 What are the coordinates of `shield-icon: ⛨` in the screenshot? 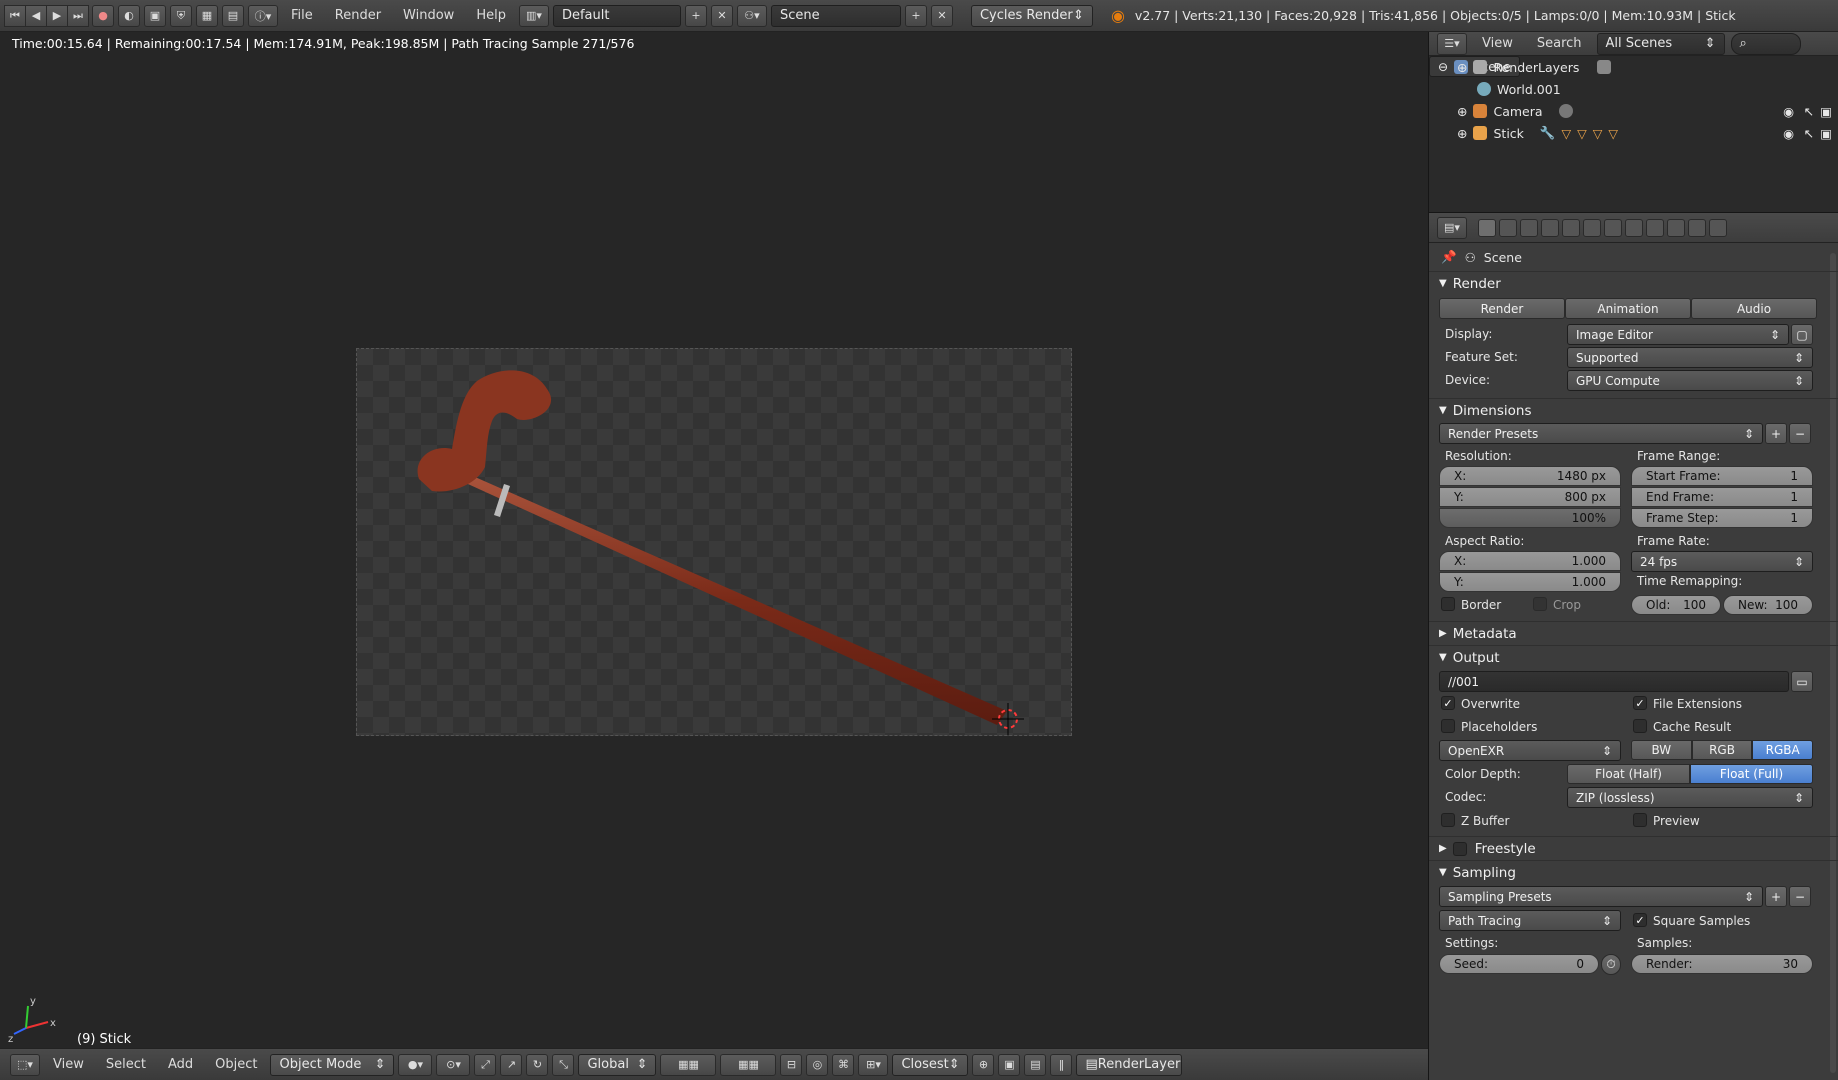 It's located at (181, 15).